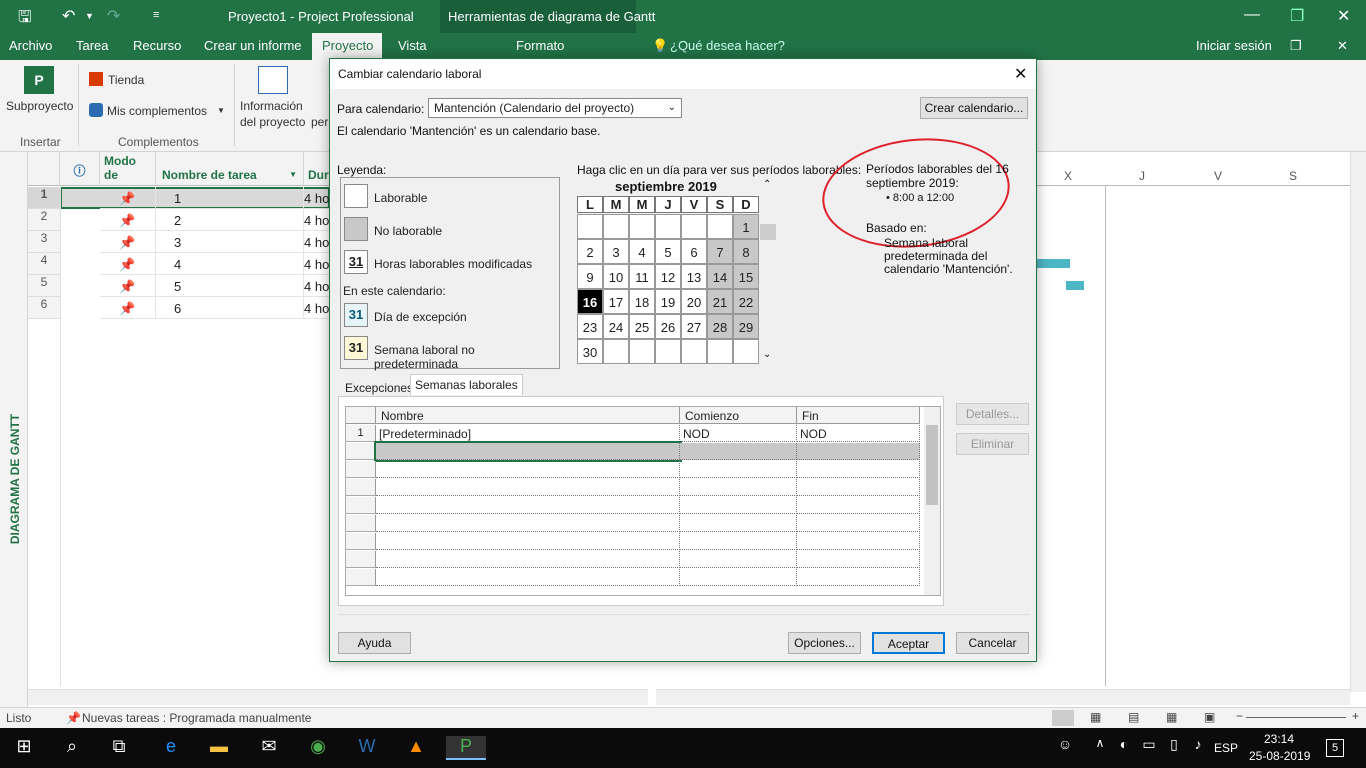 Image resolution: width=1366 pixels, height=768 pixels. Describe the element at coordinates (1020, 74) in the screenshot. I see `close-icon: ✕` at that location.